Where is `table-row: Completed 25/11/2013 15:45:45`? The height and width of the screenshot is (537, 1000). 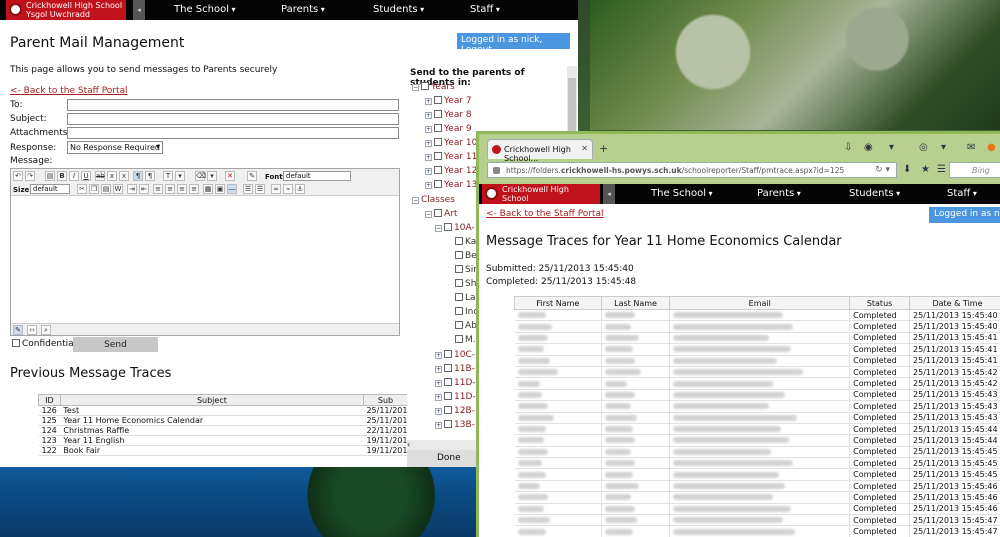 table-row: Completed 25/11/2013 15:45:45 is located at coordinates (757, 452).